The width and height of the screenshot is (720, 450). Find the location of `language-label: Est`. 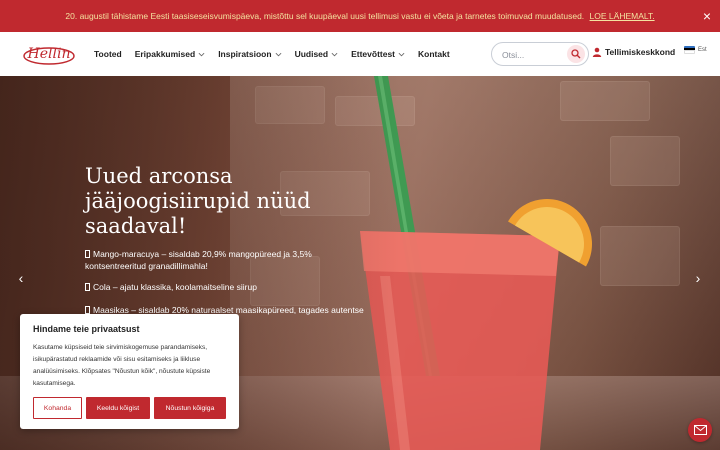

language-label: Est is located at coordinates (702, 50).